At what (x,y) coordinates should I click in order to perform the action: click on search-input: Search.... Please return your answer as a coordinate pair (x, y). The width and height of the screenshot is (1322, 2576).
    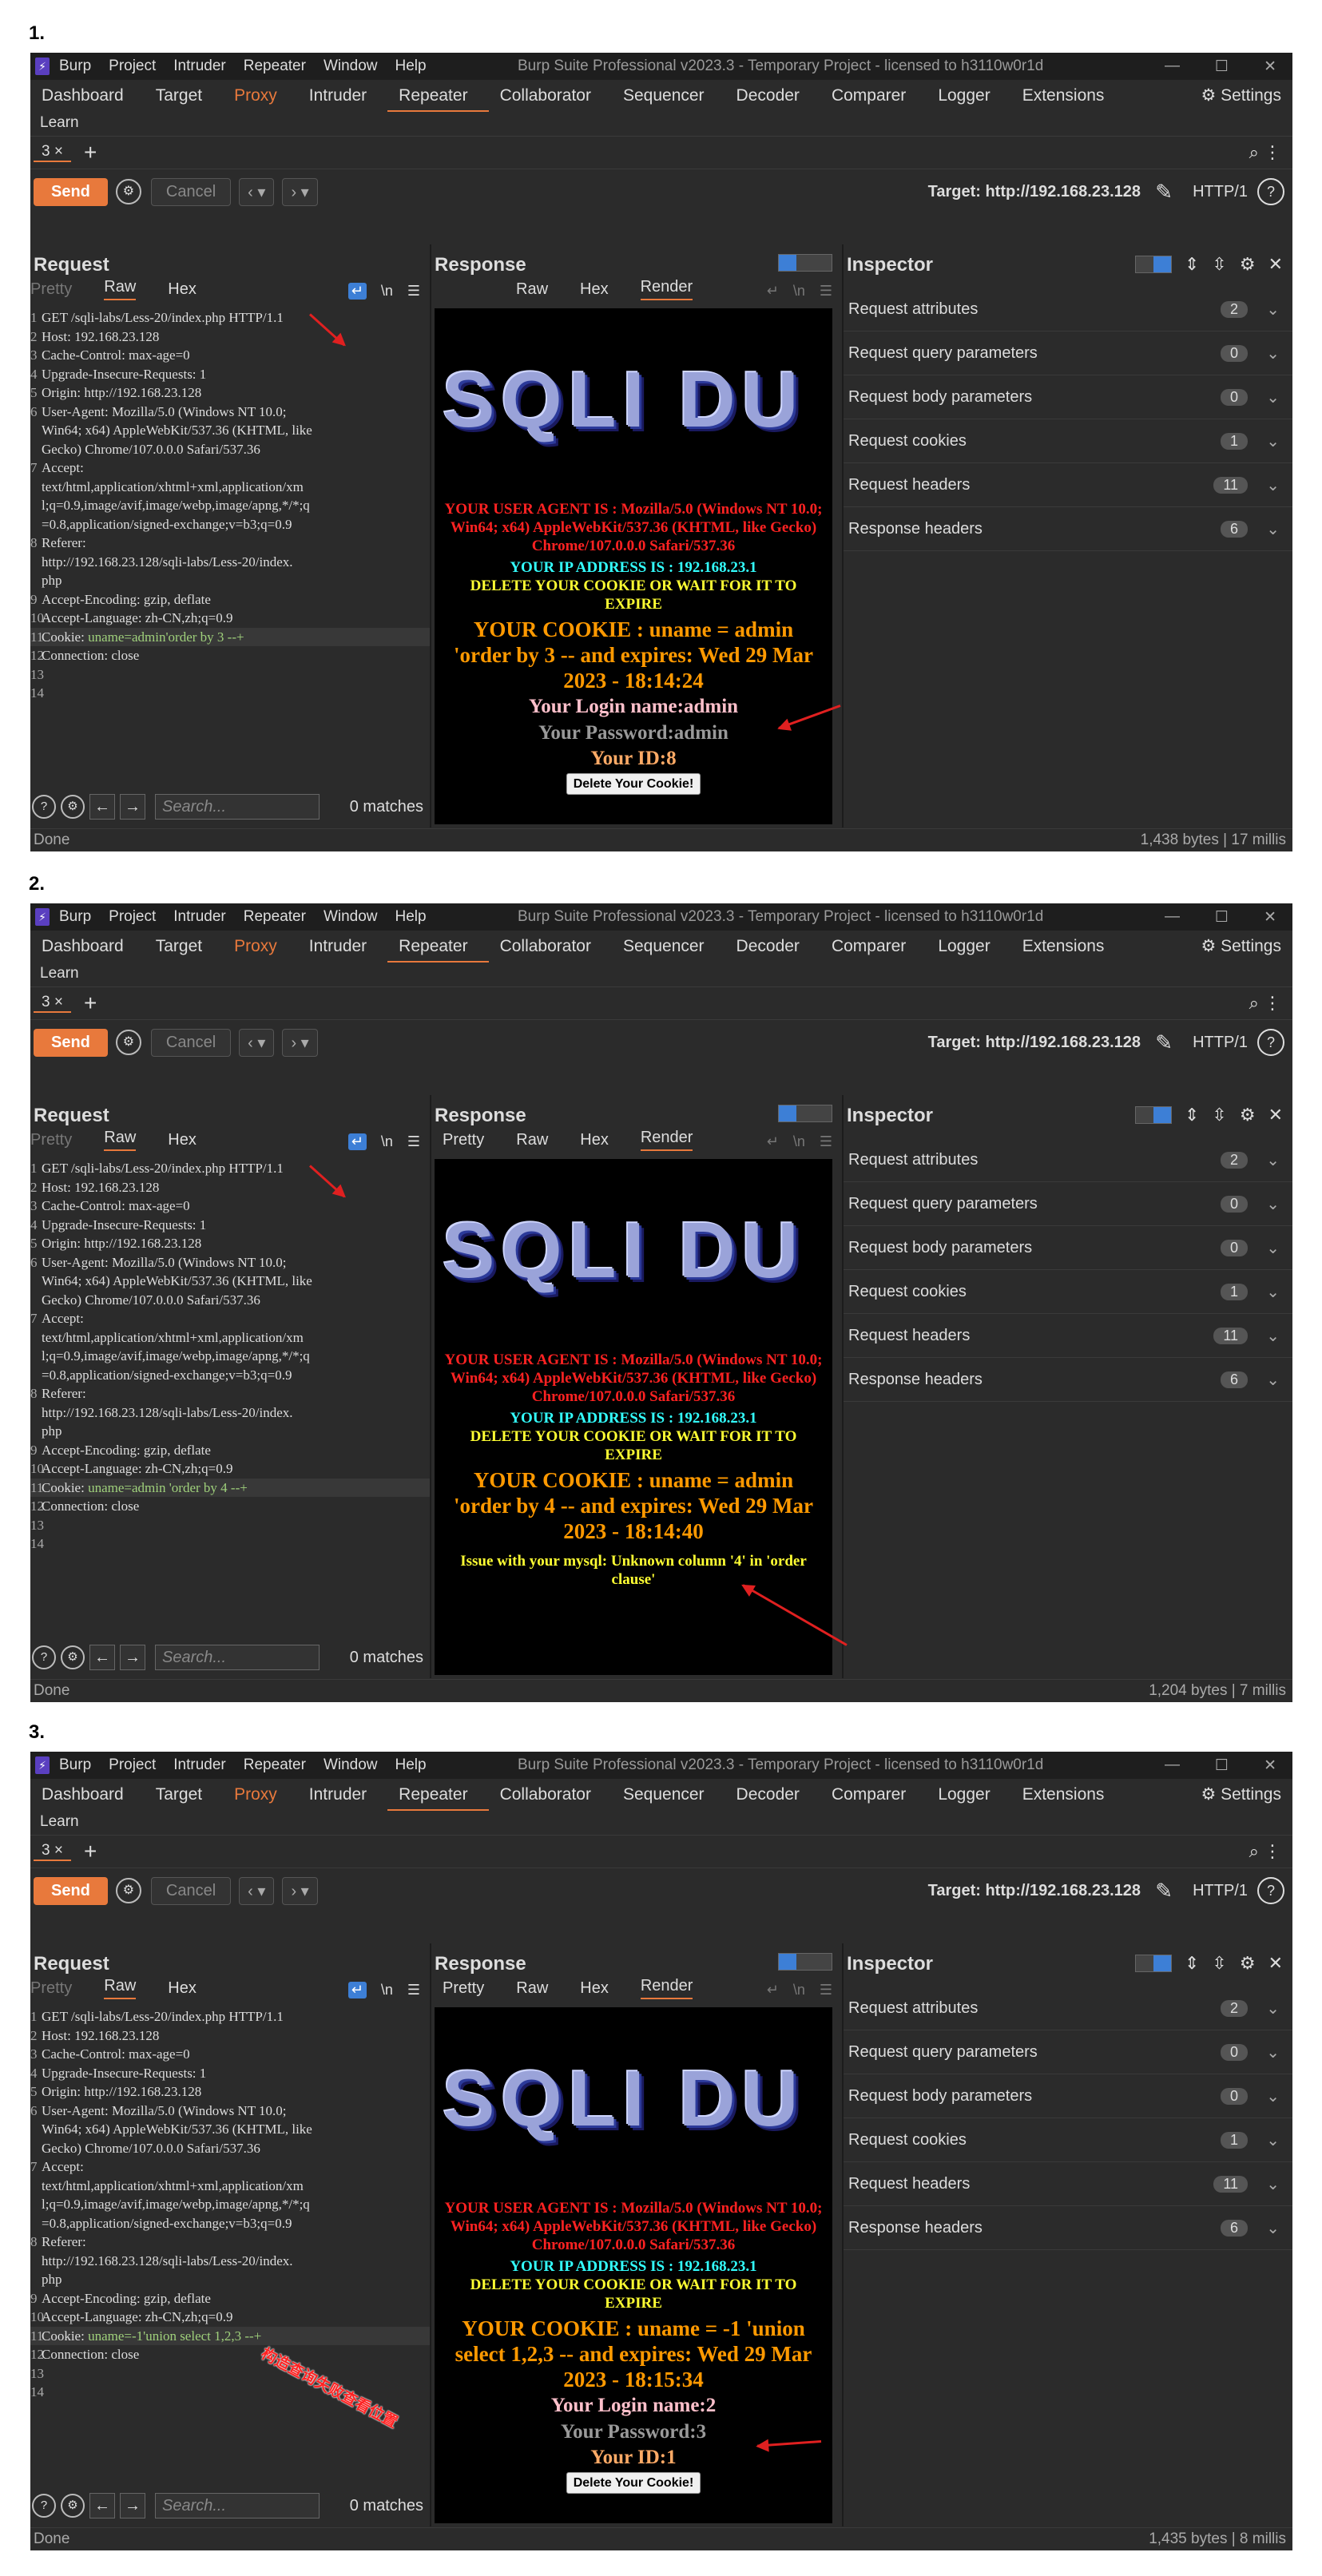
    Looking at the image, I should click on (238, 807).